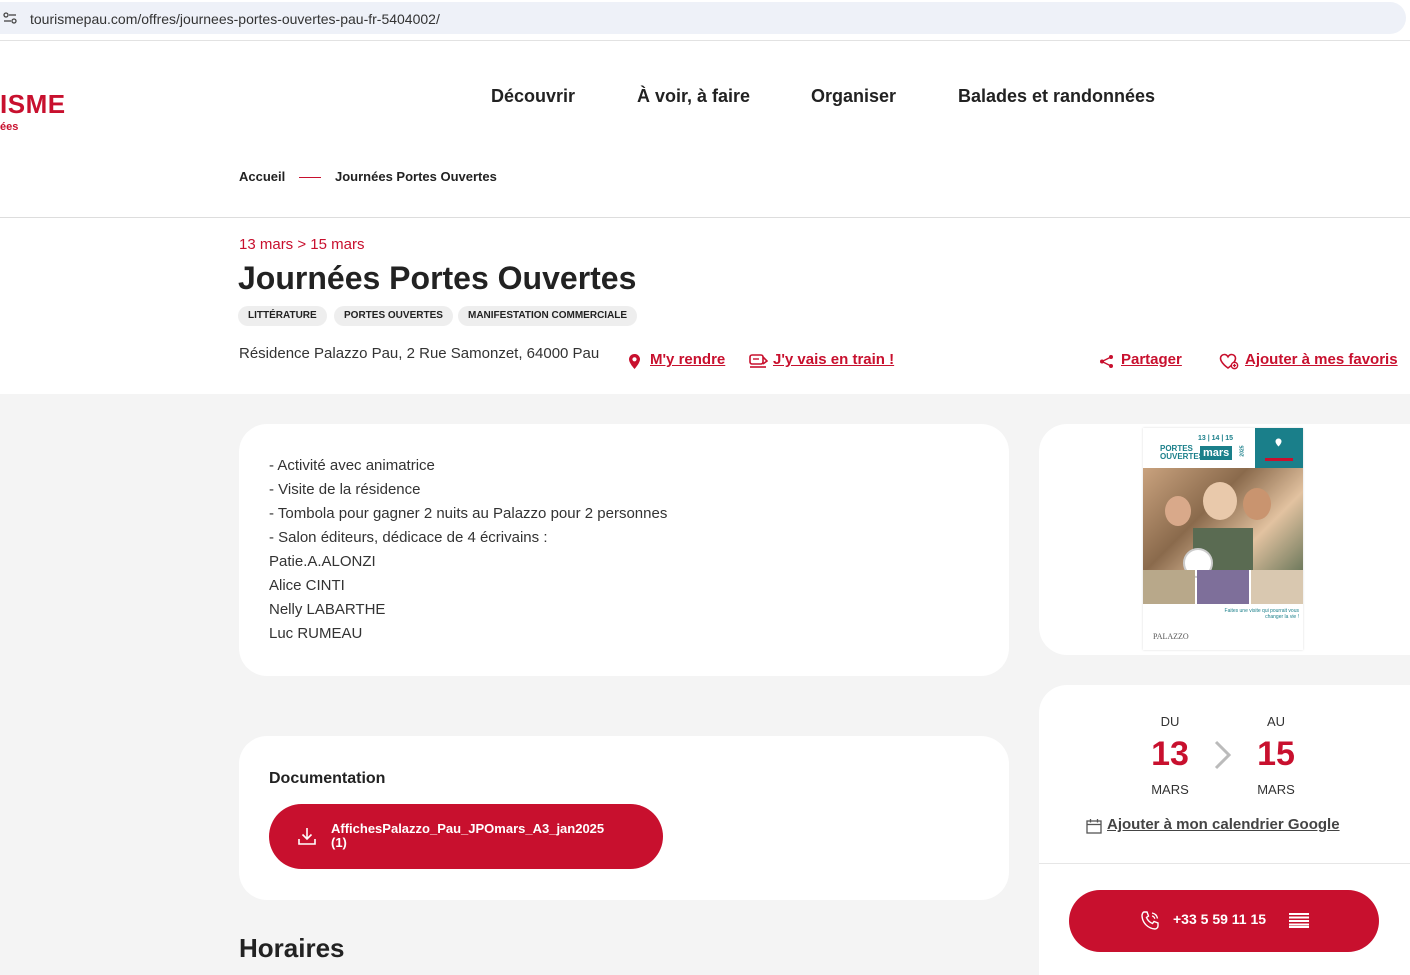 The image size is (1410, 975). I want to click on breadcrumb-separator, so click(310, 177).